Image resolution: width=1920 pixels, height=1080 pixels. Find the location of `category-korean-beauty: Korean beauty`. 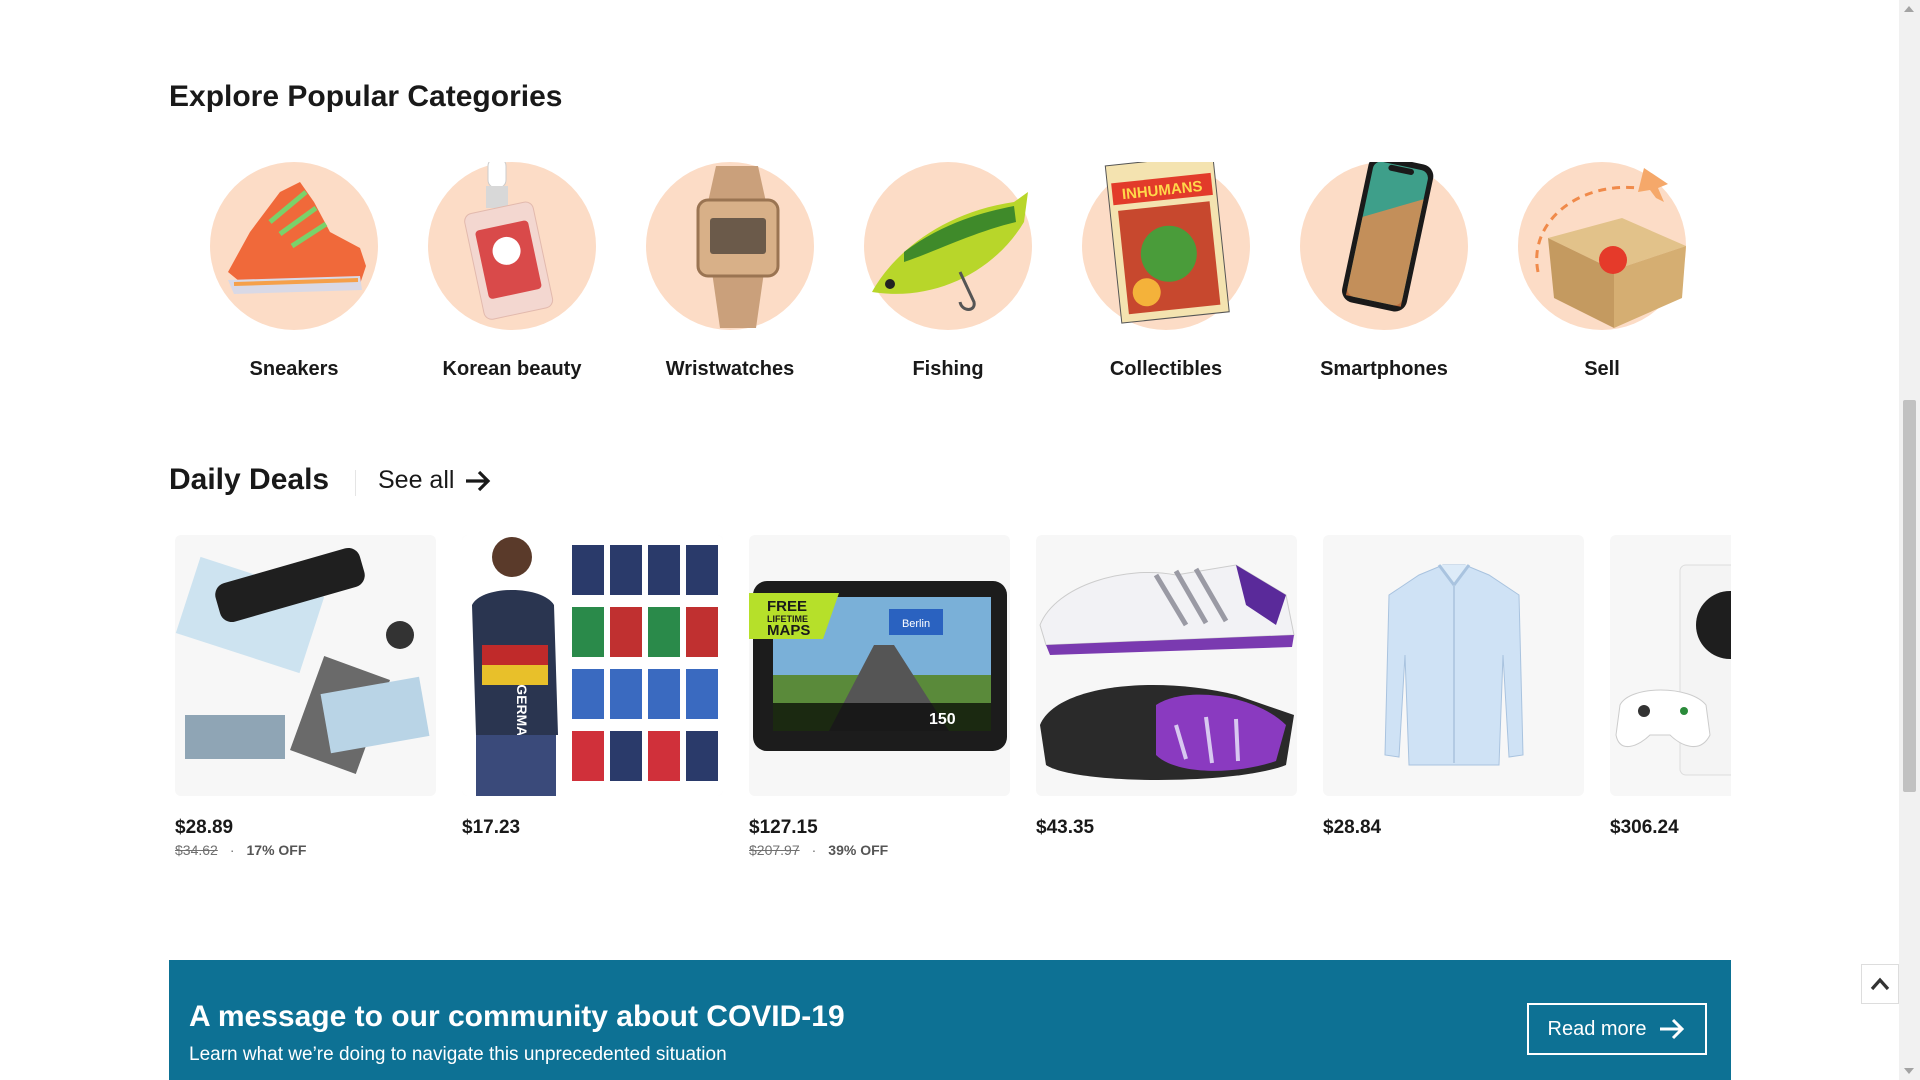

category-korean-beauty: Korean beauty is located at coordinates (517, 273).